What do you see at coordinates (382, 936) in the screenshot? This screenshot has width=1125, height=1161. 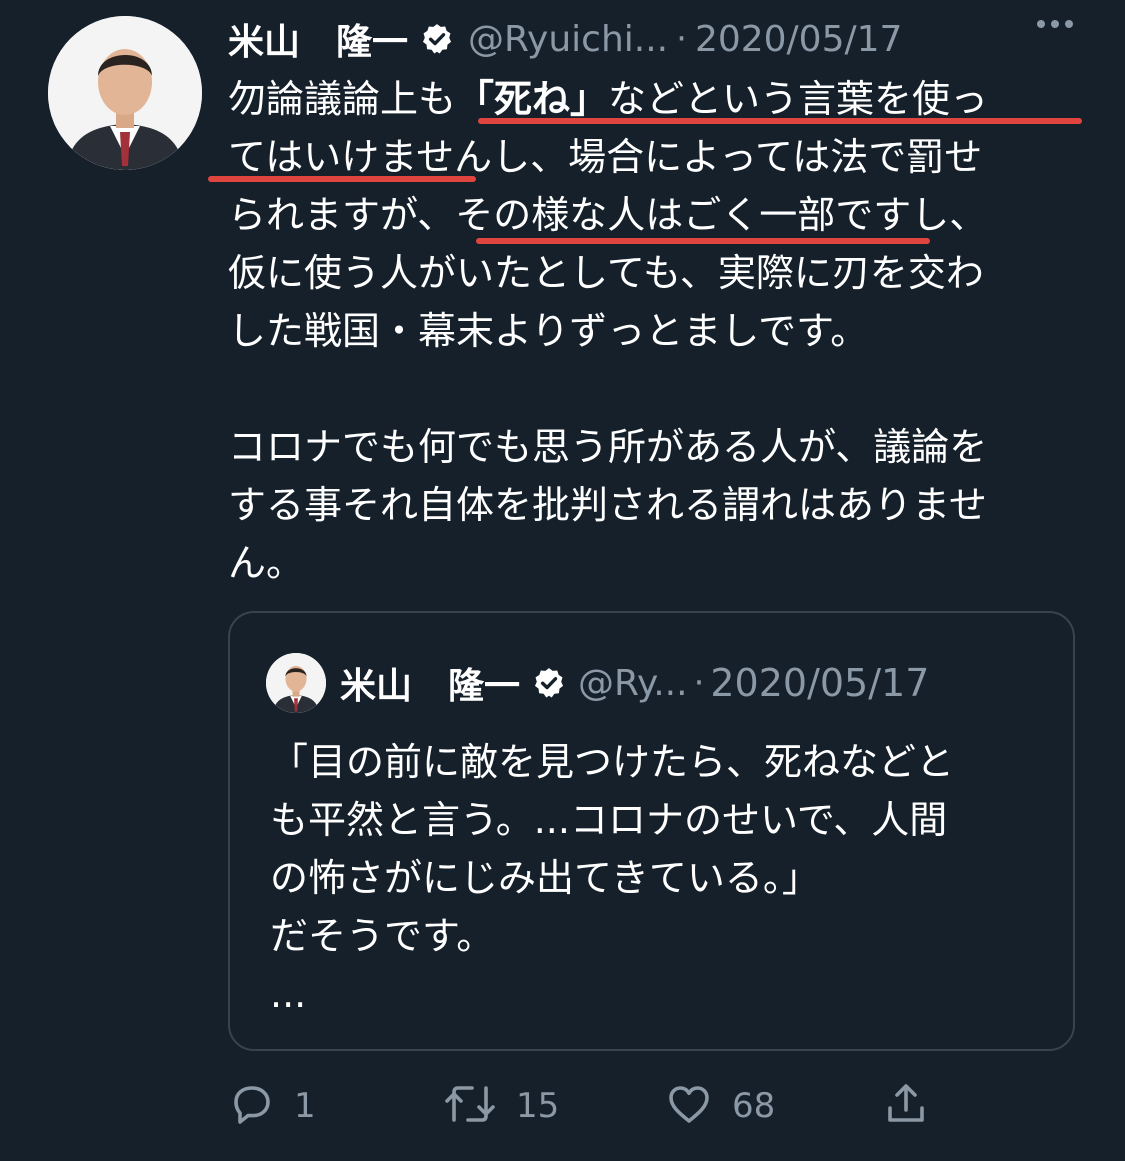 I see `quoted-tweet-line: だそうです。` at bounding box center [382, 936].